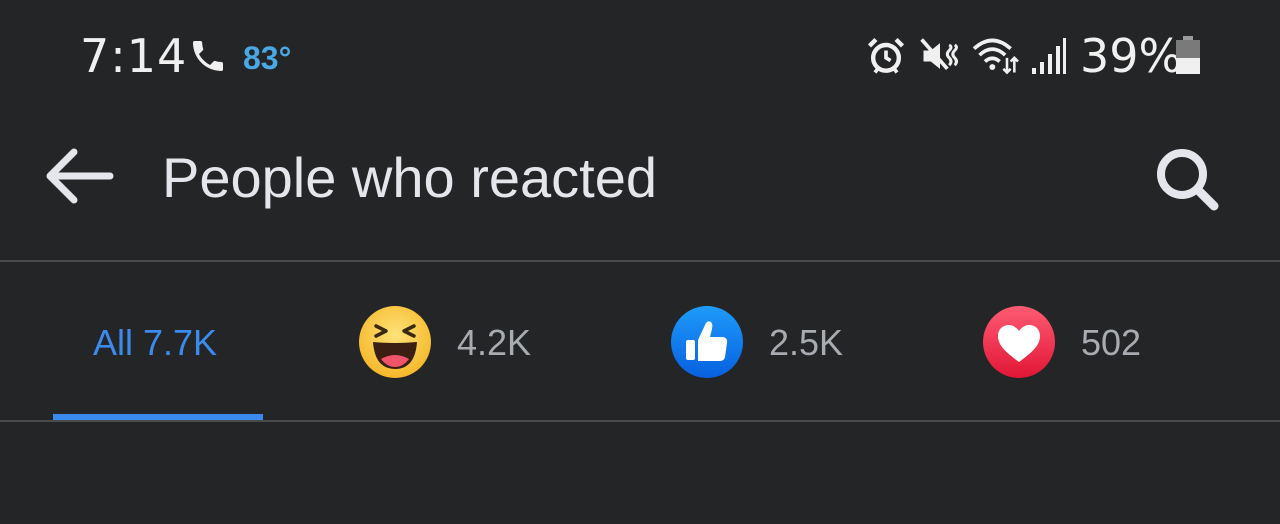 This screenshot has height=524, width=1280. I want to click on call-icon, so click(208, 56).